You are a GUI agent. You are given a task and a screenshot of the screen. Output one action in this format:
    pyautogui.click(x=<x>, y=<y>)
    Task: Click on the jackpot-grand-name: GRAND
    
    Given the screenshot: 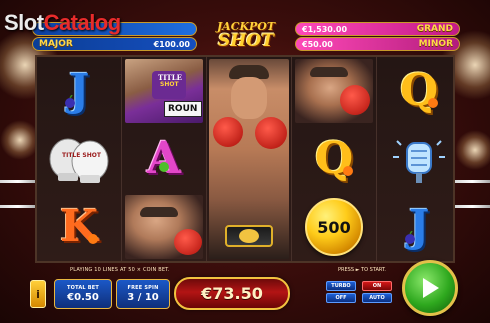 What is the action you would take?
    pyautogui.click(x=434, y=29)
    